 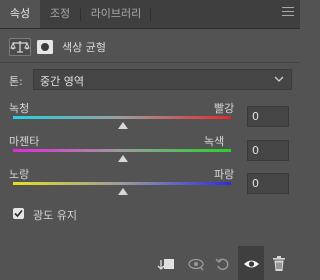 What do you see at coordinates (268, 150) in the screenshot?
I see `magenta-green-value-input: 0` at bounding box center [268, 150].